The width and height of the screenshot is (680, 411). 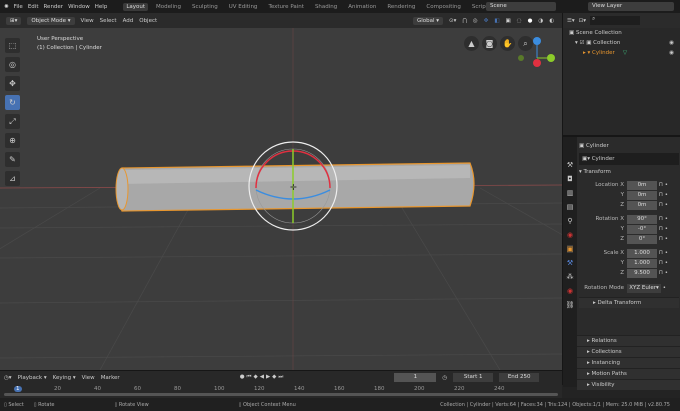 I want to click on menu-render: Render, so click(x=53, y=7).